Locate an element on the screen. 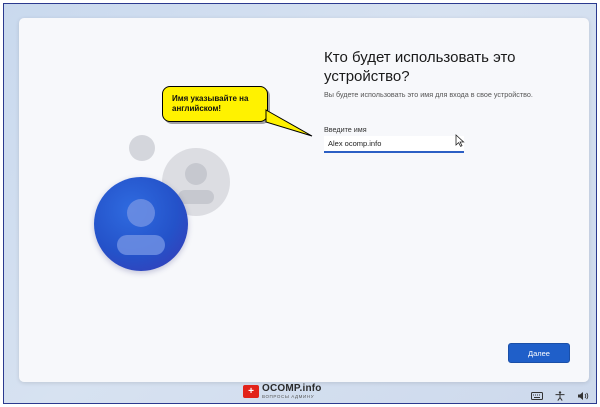  avatar-small-icon is located at coordinates (142, 148).